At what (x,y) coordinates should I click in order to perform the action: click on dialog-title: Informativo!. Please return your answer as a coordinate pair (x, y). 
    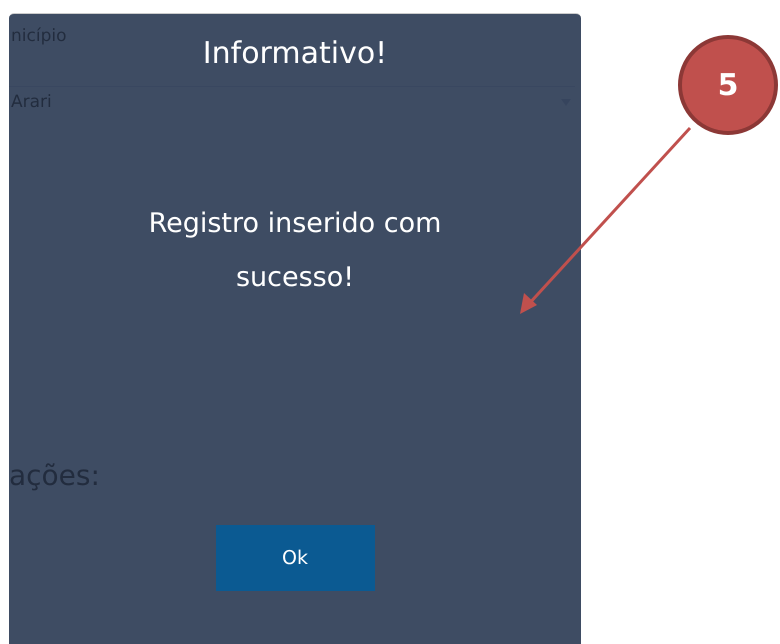
    Looking at the image, I should click on (295, 53).